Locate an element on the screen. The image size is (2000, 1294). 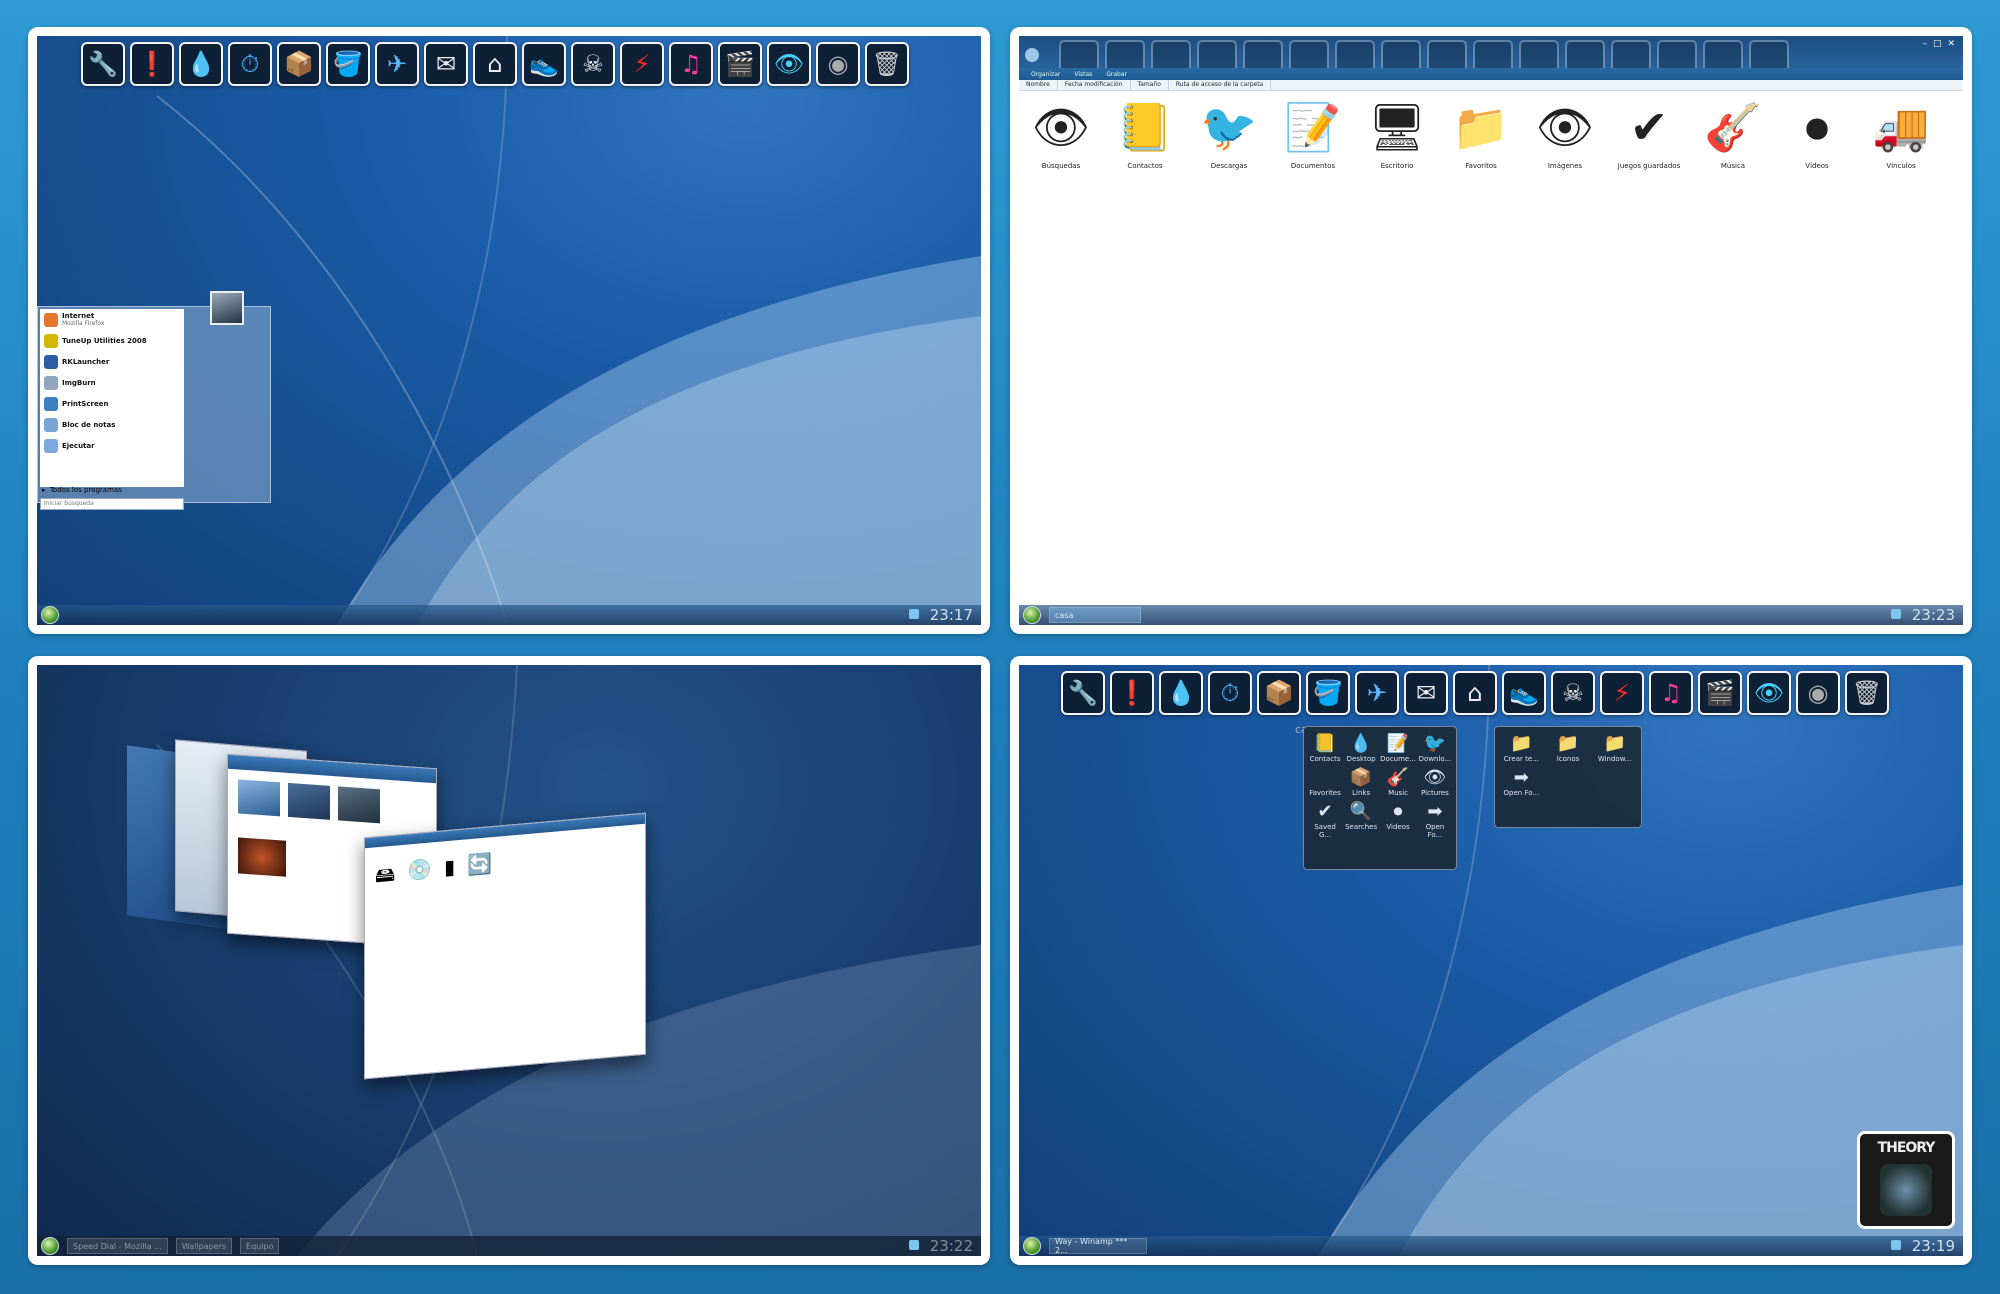
taskbar-clock: 23:19 is located at coordinates (1933, 1246).